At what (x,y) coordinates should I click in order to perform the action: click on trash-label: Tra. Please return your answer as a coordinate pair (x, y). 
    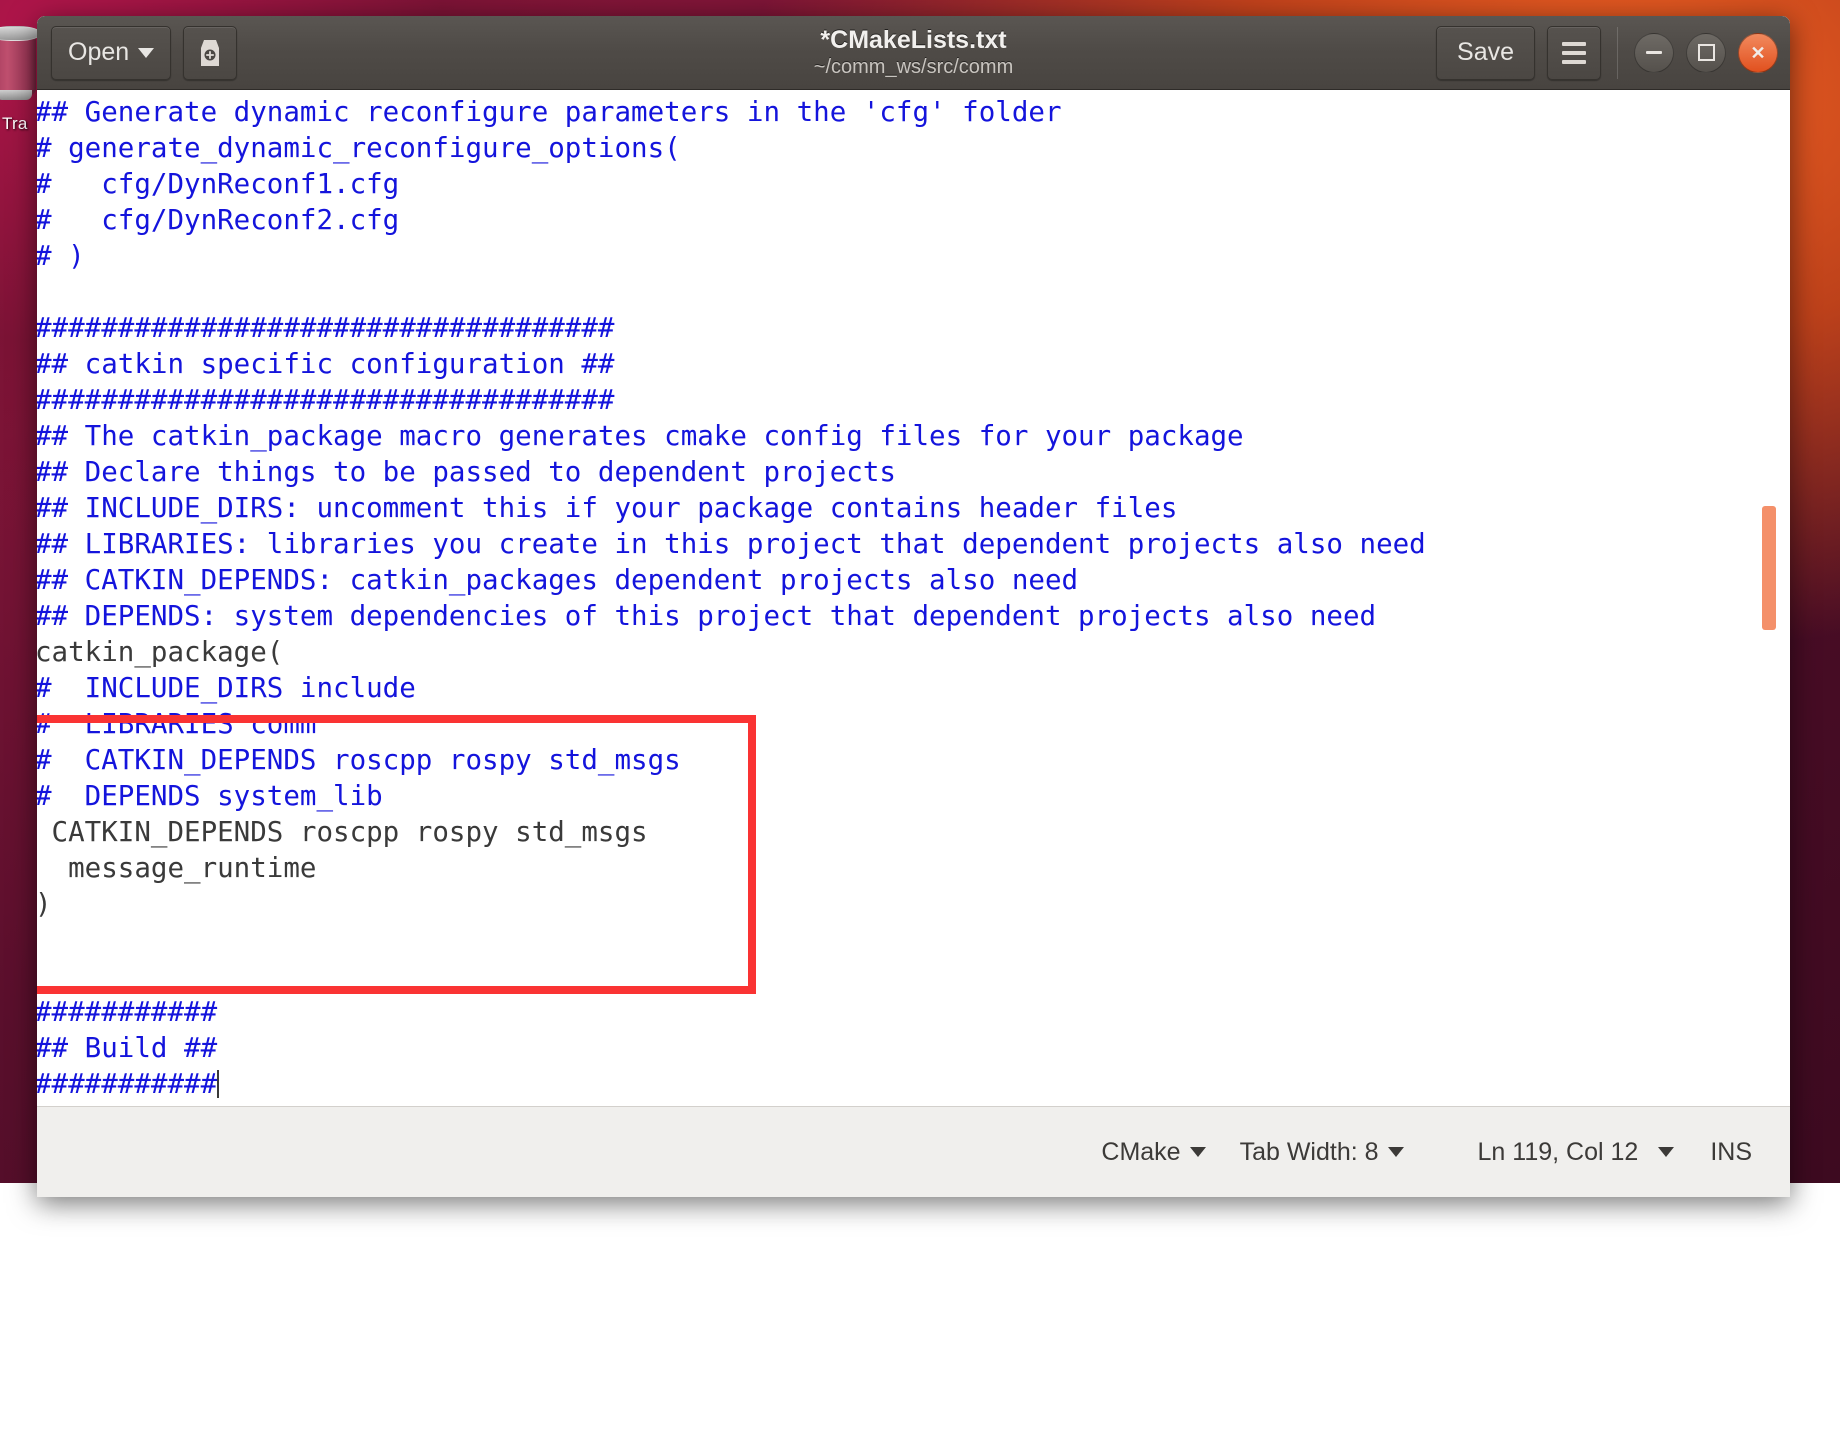
    Looking at the image, I should click on (15, 123).